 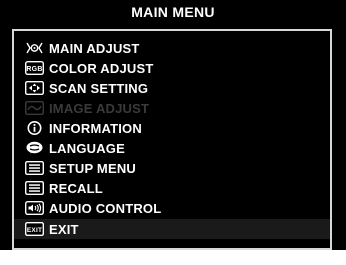 I want to click on scan-setting-icon, so click(x=34, y=88).